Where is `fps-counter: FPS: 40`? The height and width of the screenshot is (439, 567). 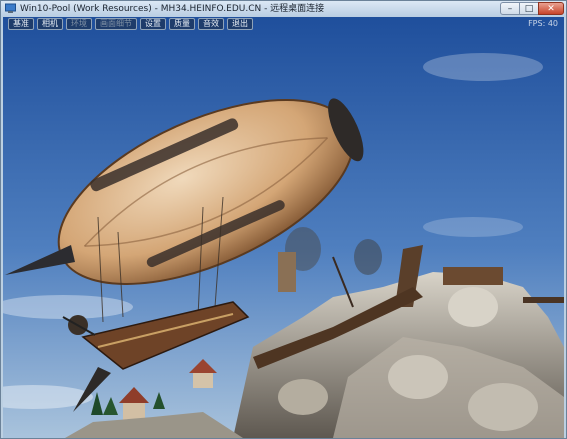
fps-counter: FPS: 40 is located at coordinates (543, 23).